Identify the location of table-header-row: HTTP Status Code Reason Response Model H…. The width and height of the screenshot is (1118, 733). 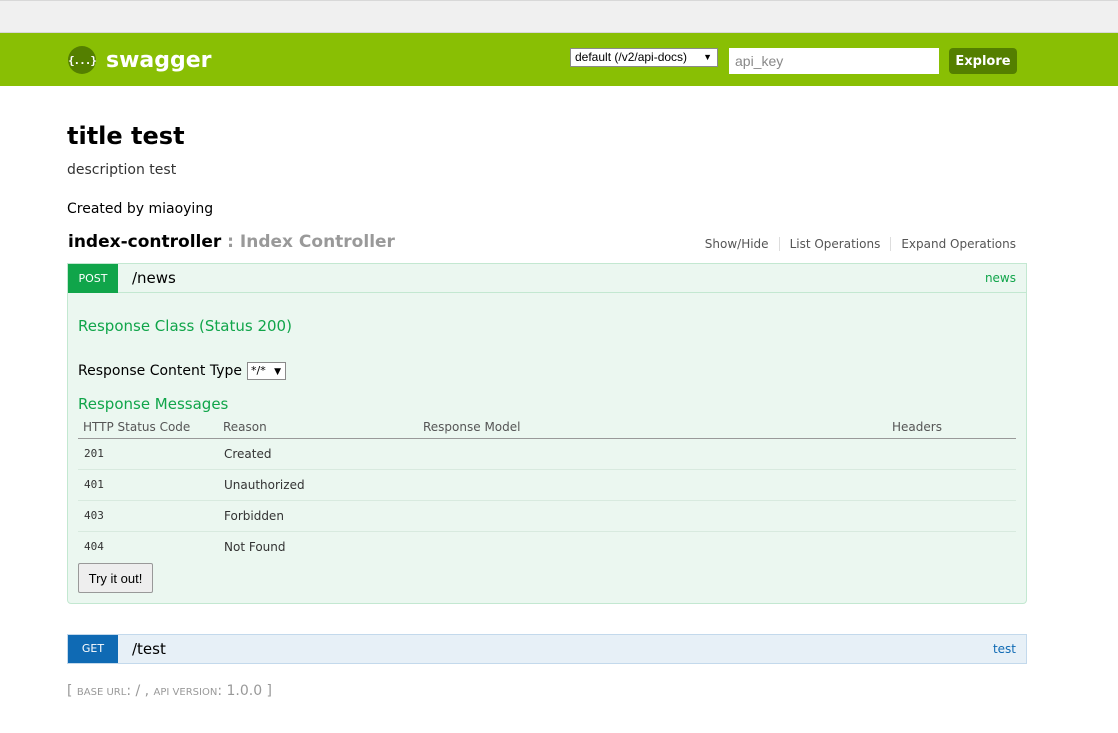
(547, 427).